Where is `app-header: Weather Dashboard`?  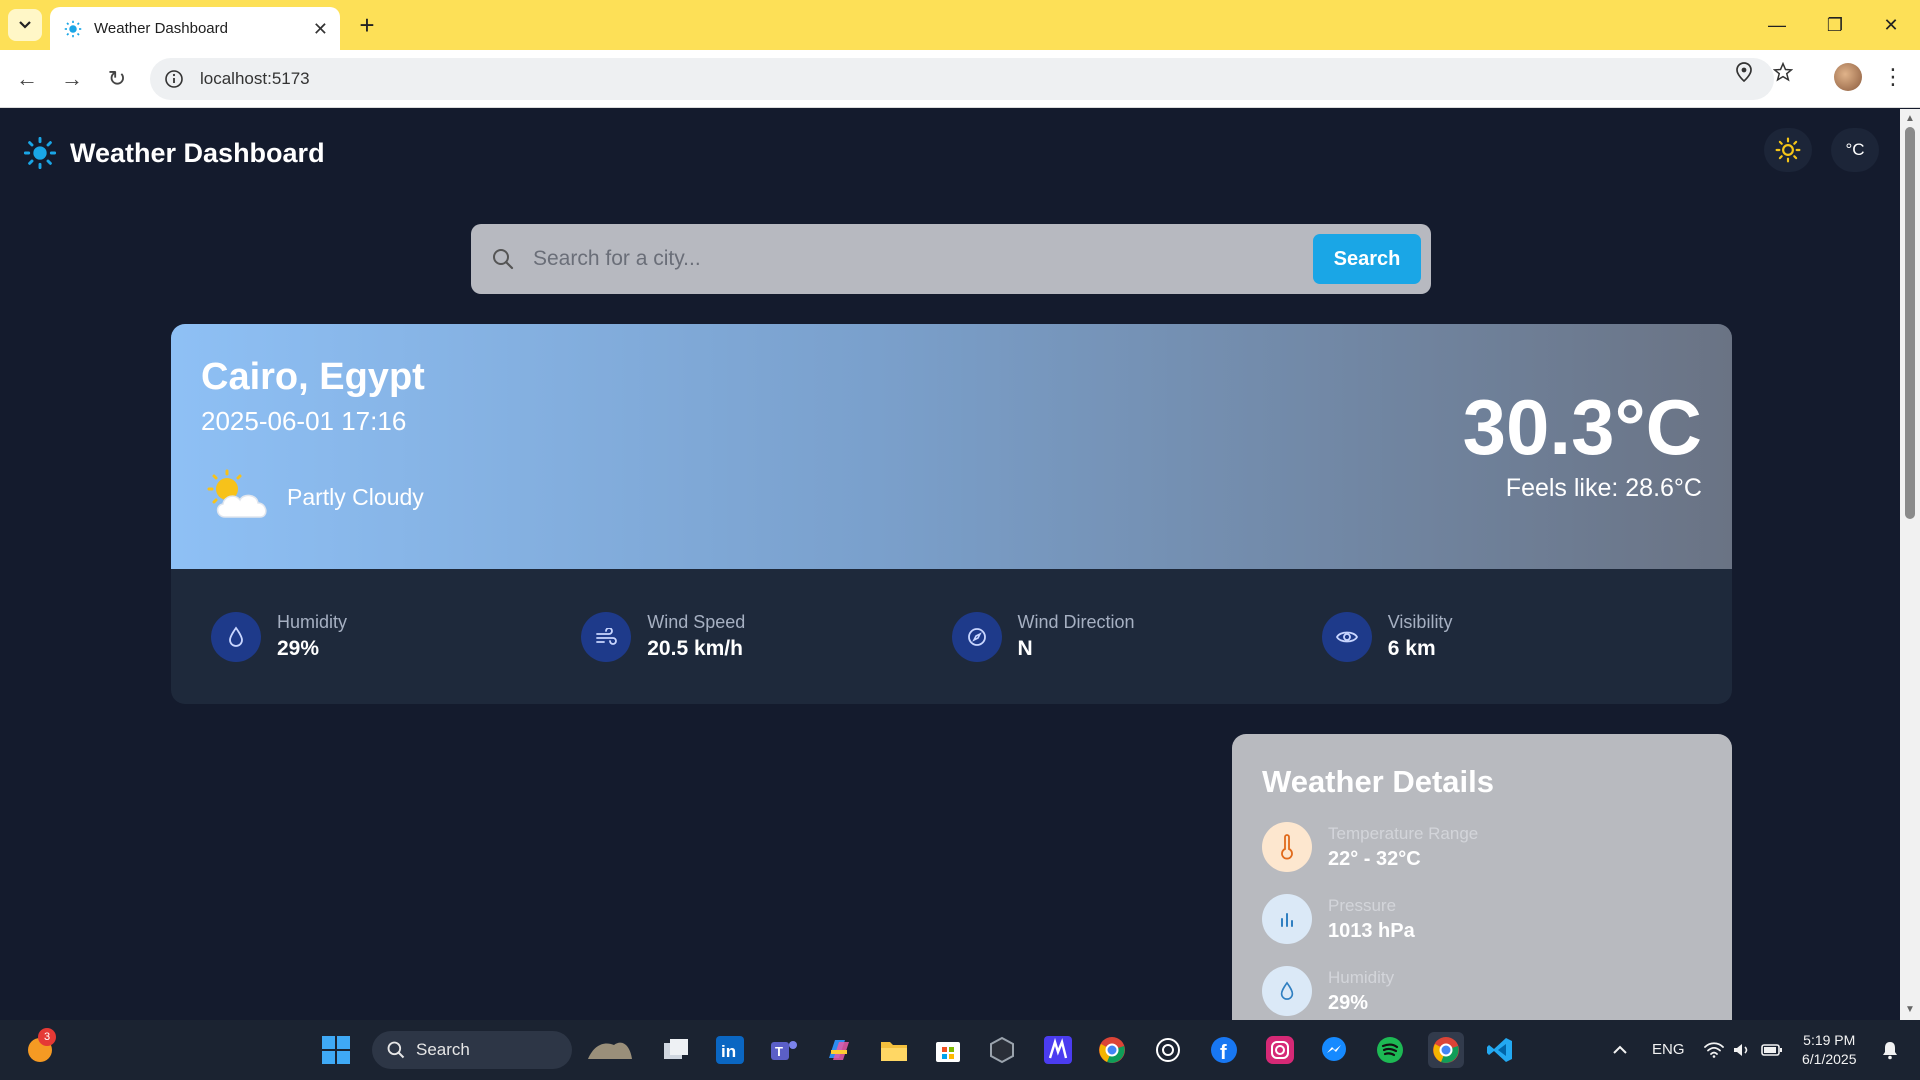
app-header: Weather Dashboard is located at coordinates (174, 153).